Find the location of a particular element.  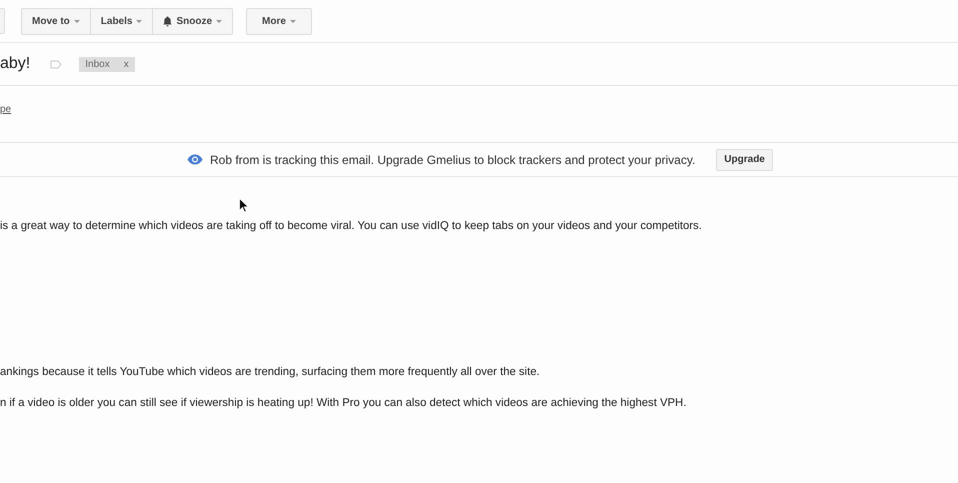

label-tag: Inbox x is located at coordinates (107, 64).